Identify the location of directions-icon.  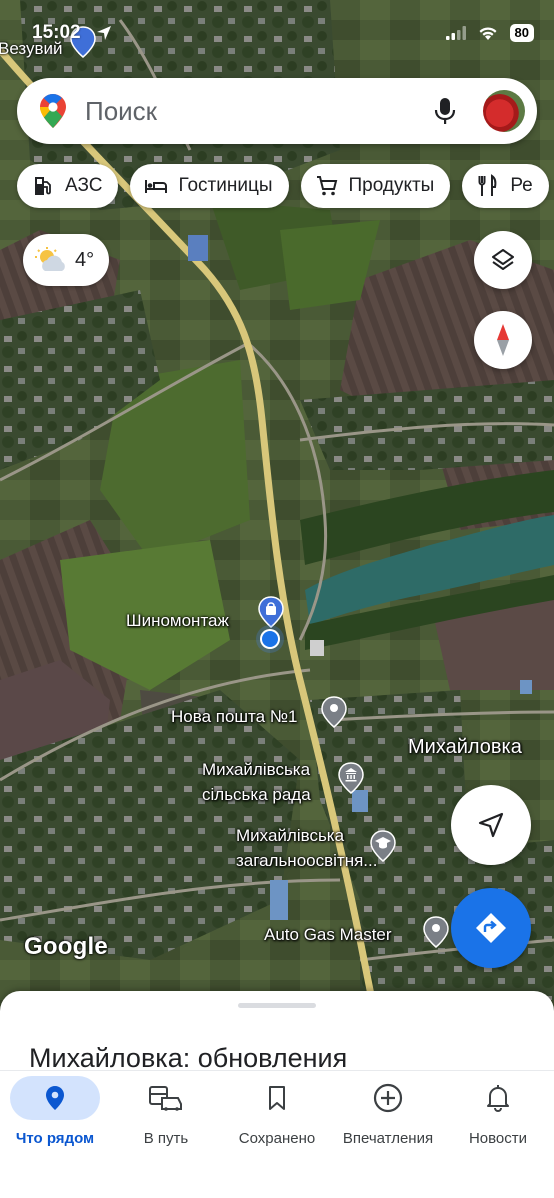
(491, 928).